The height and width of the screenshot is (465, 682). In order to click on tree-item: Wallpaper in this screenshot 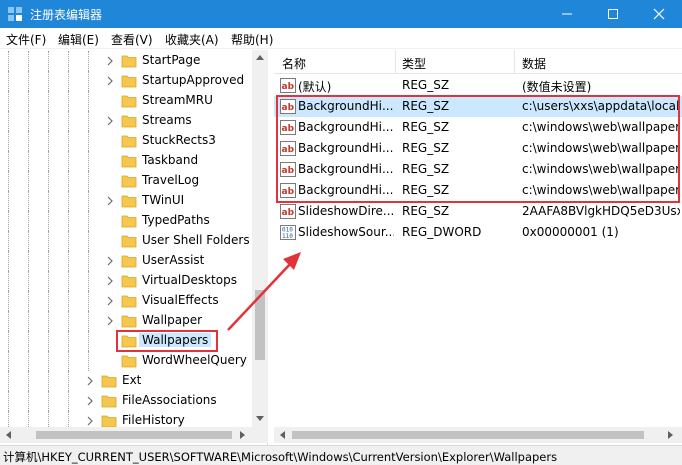, I will do `click(126, 321)`.